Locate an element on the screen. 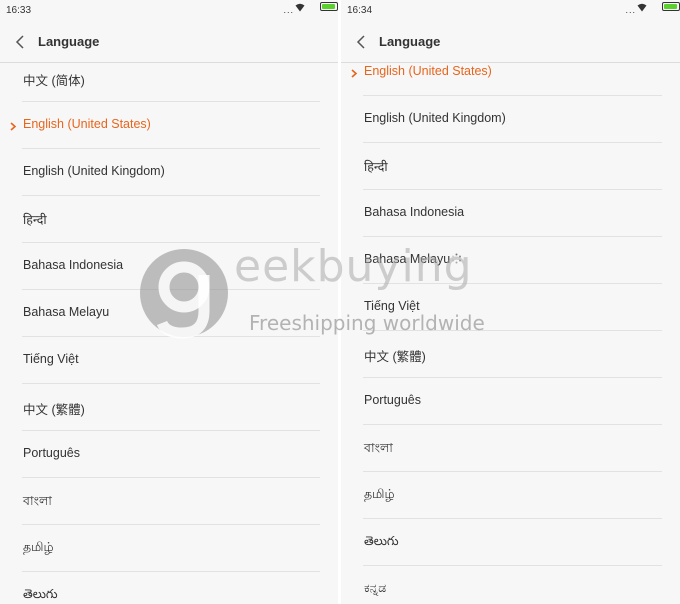 Image resolution: width=680 pixels, height=604 pixels. loading-spinner-icon is located at coordinates (456, 258).